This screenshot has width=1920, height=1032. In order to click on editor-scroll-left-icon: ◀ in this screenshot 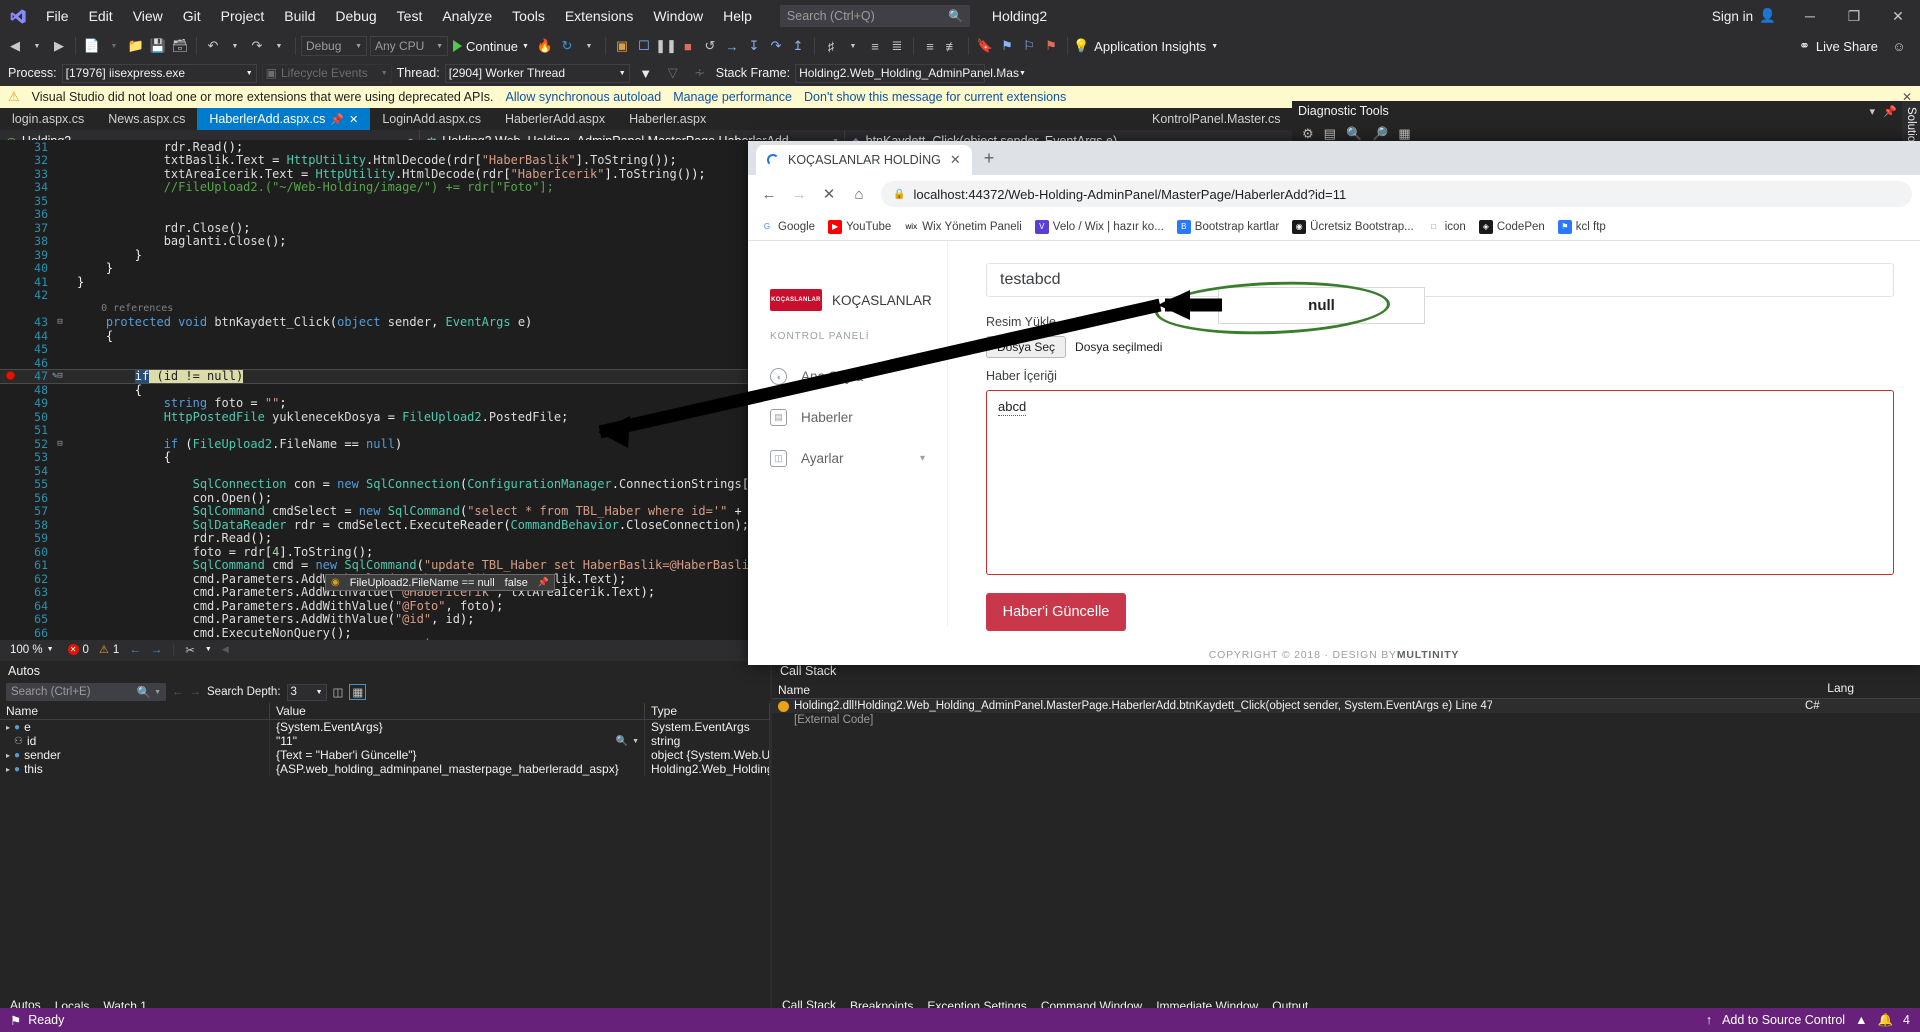, I will do `click(225, 649)`.